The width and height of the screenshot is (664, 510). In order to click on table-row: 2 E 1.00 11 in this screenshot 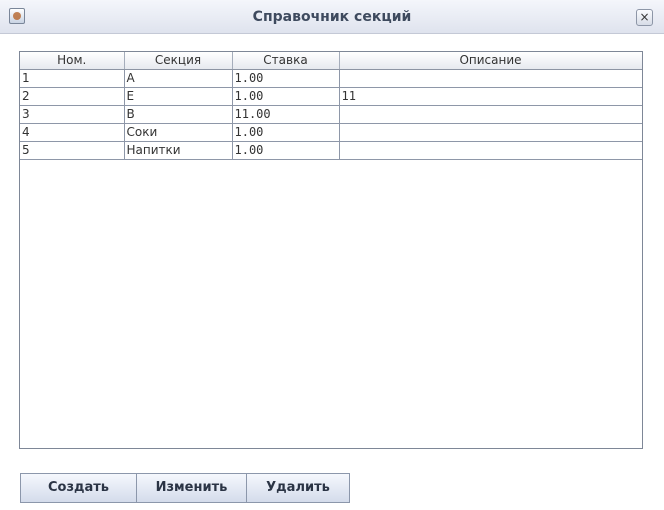, I will do `click(331, 96)`.